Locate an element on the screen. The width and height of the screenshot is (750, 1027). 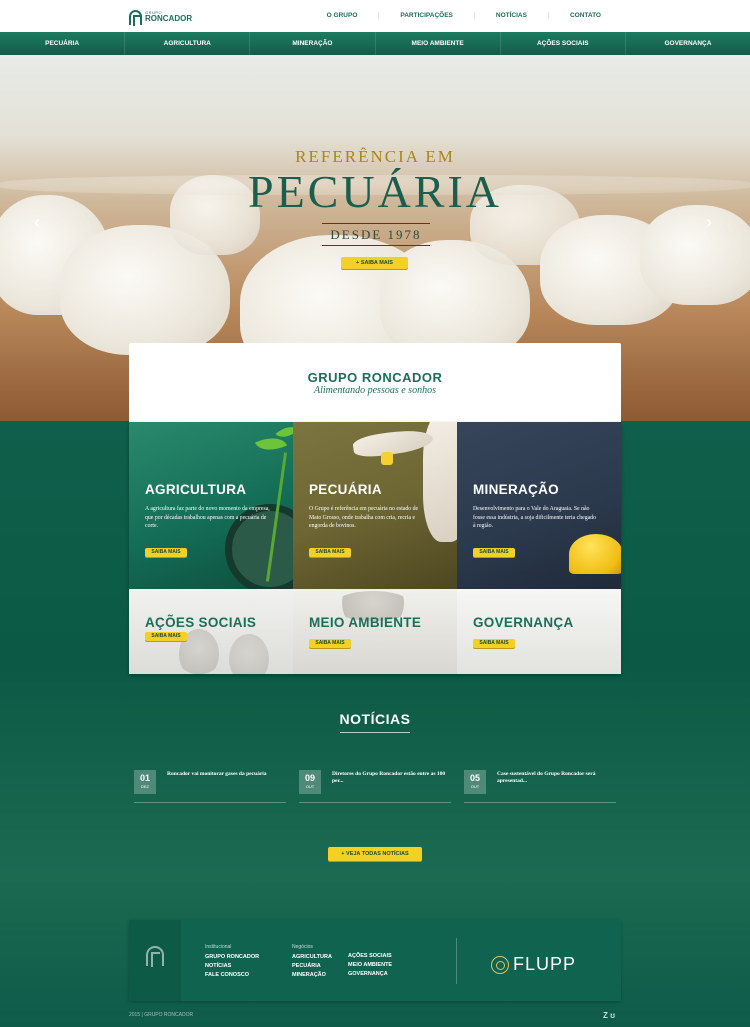
footer-link-grupo-roncador: GRUPO RONCADOR is located at coordinates (232, 957).